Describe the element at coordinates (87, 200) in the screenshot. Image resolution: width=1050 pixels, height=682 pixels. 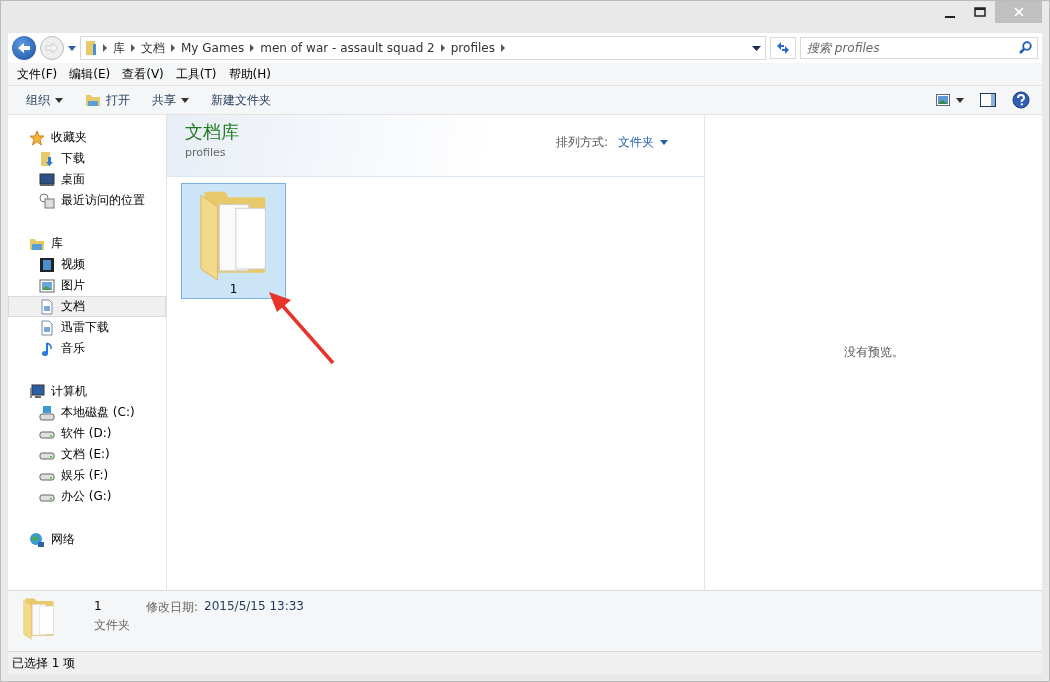
I see `sidebar-item: 最近访问的位置` at that location.